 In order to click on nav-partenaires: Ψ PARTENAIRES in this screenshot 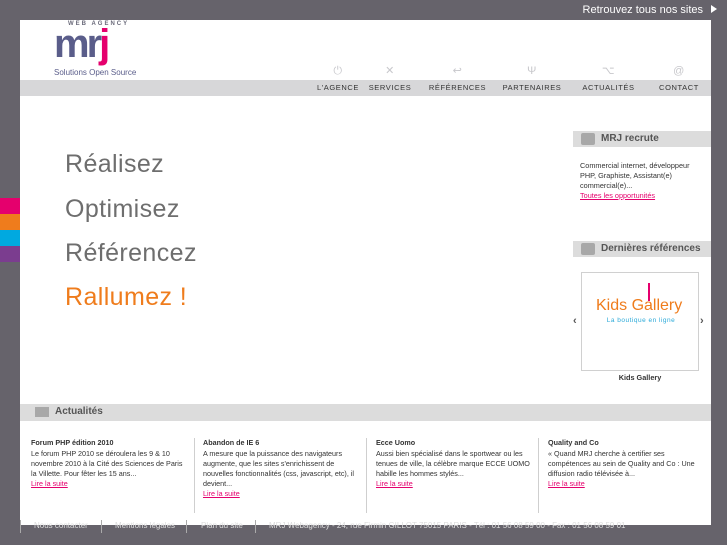, I will do `click(532, 80)`.